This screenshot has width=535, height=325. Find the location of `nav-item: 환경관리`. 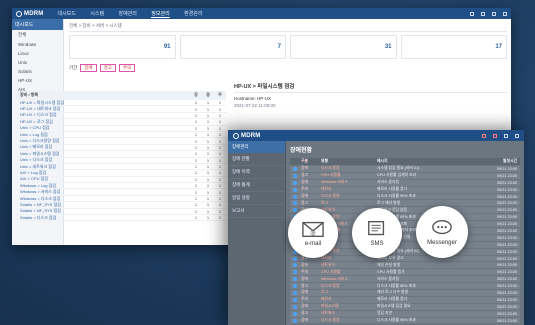

nav-item: 환경관리 is located at coordinates (193, 14).